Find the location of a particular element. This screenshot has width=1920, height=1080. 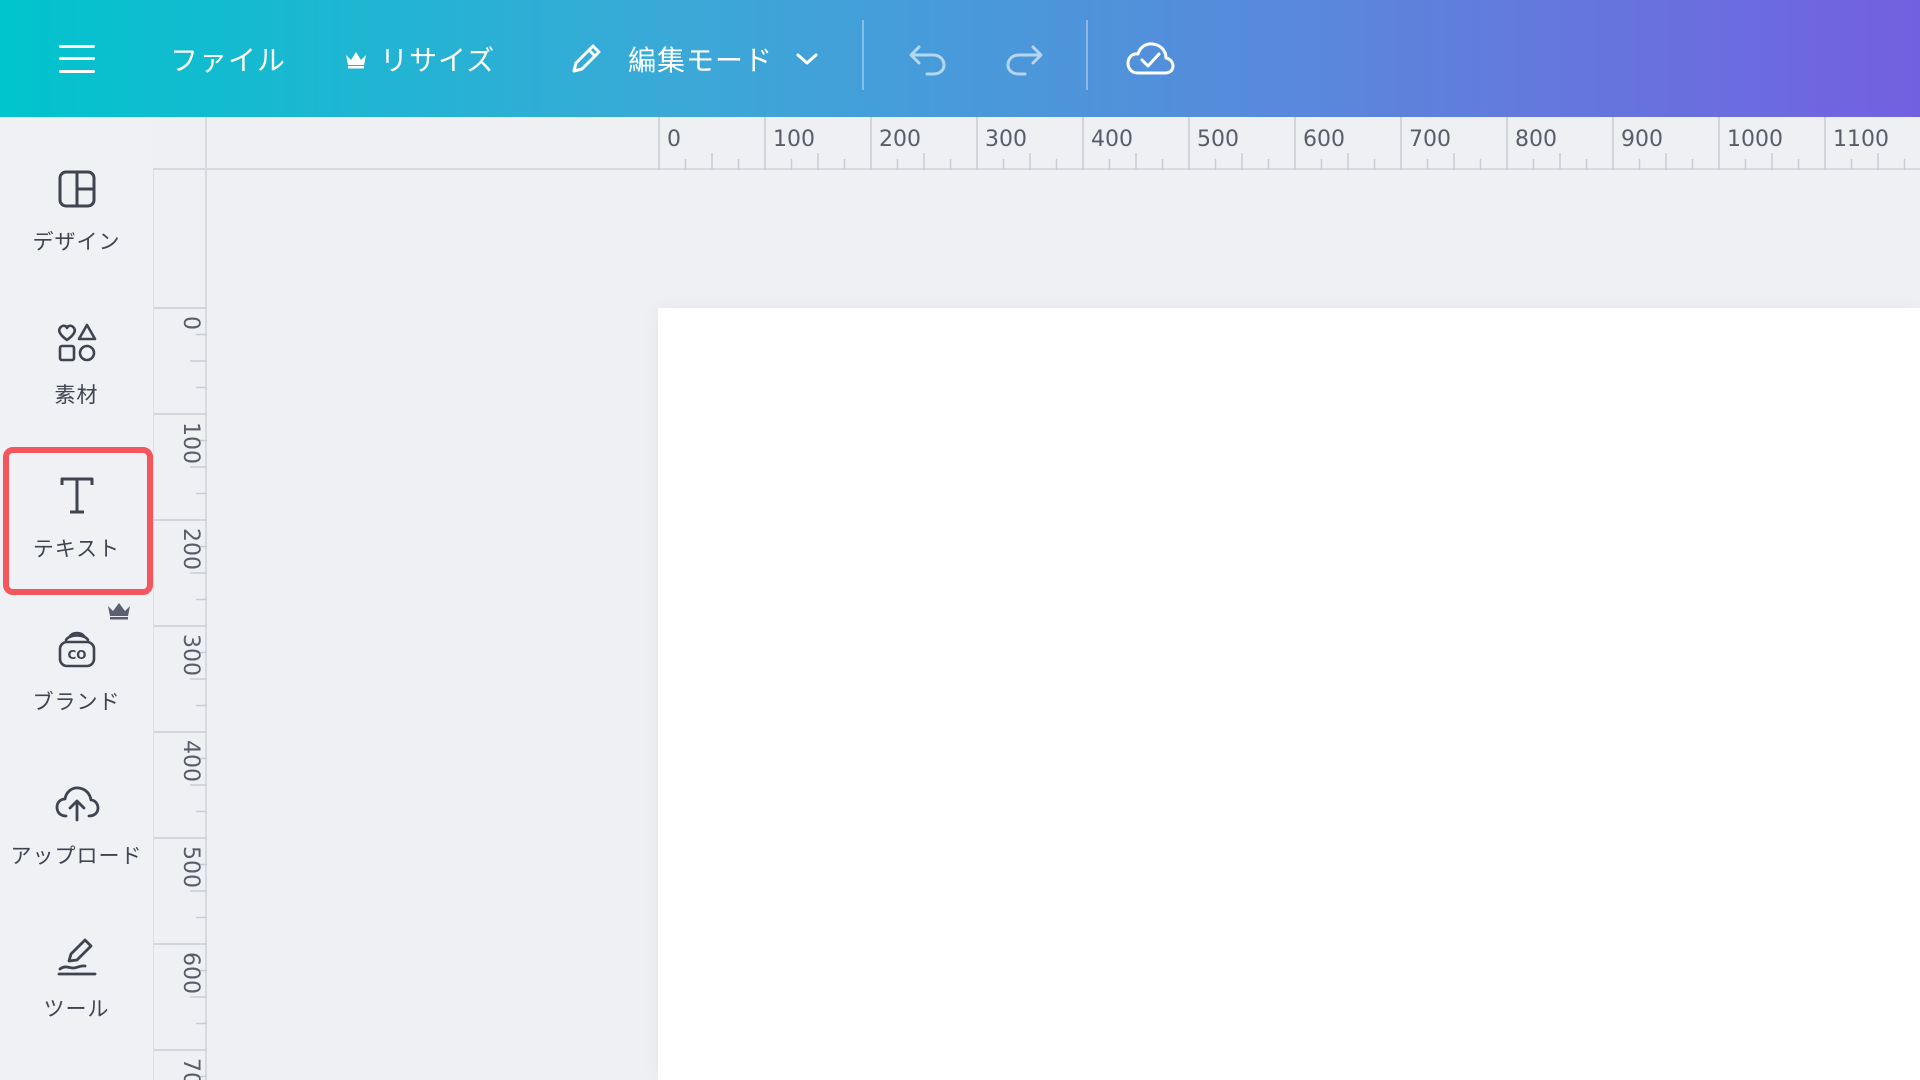

ruler-top-label: 300 is located at coordinates (1006, 139).